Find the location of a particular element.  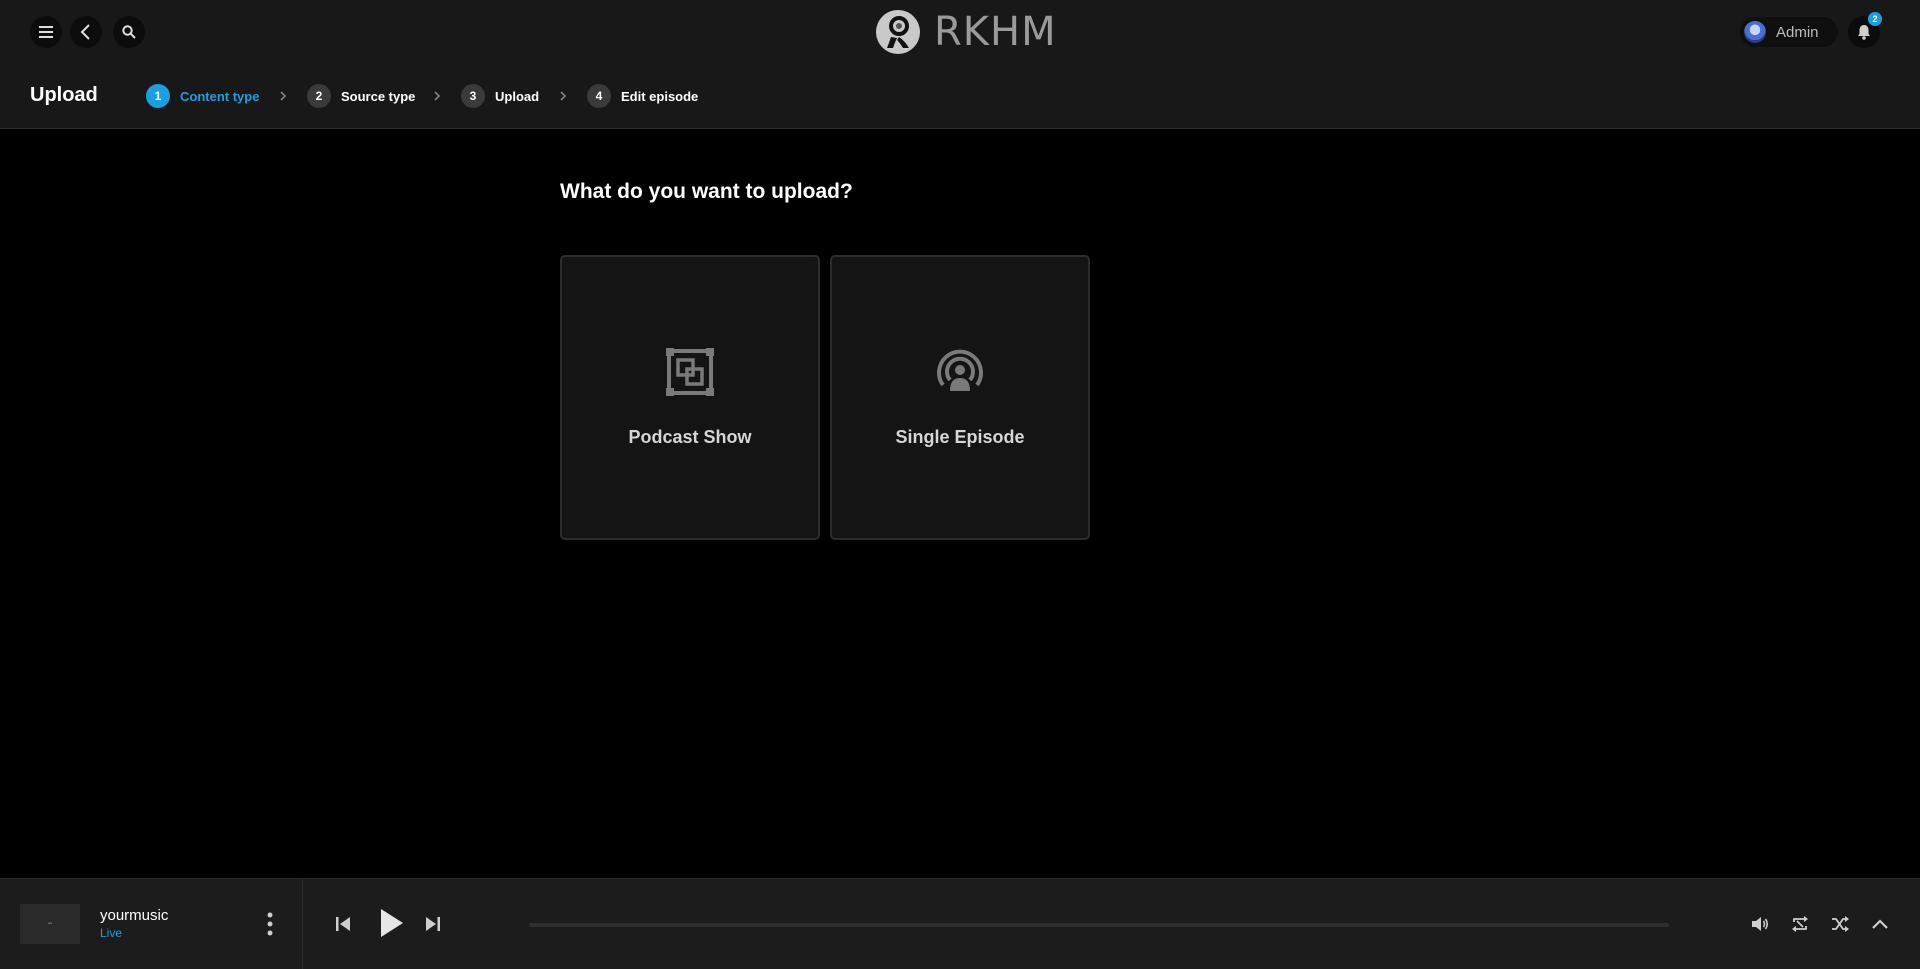

volume-button is located at coordinates (1760, 924).